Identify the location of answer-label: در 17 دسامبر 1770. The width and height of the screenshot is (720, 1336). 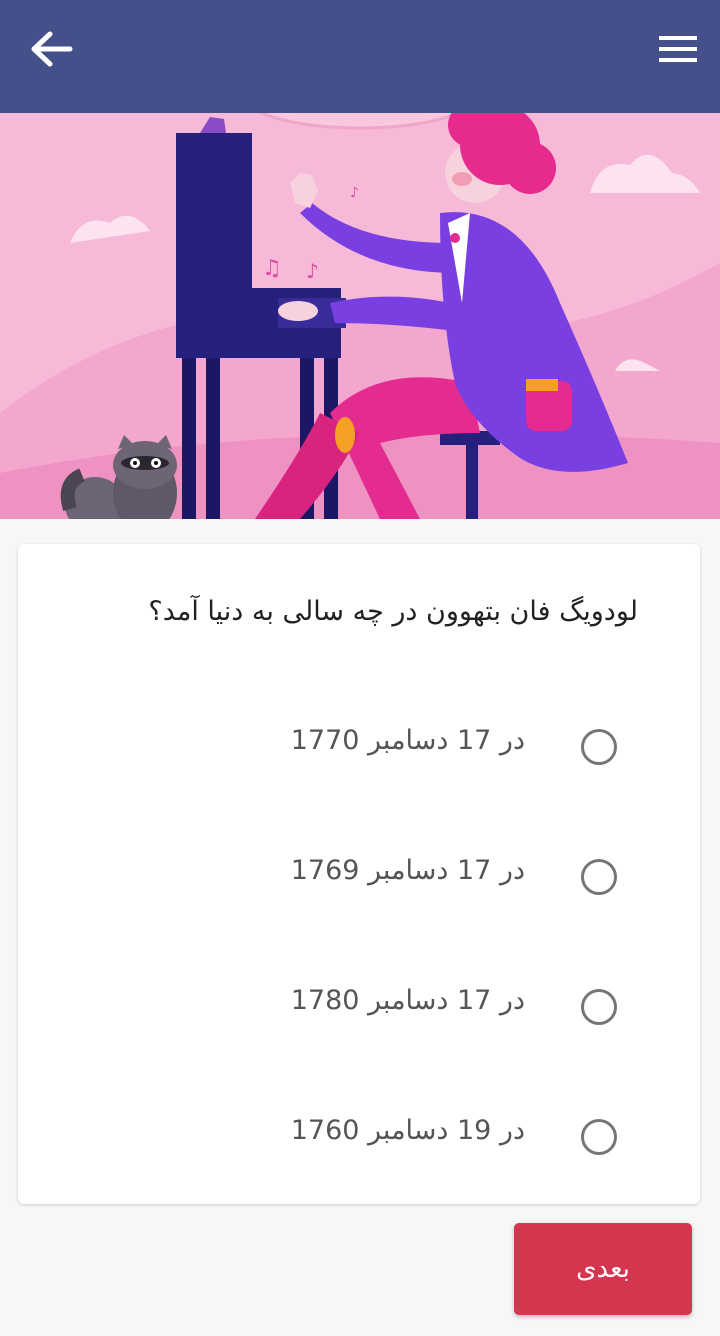
(407, 740).